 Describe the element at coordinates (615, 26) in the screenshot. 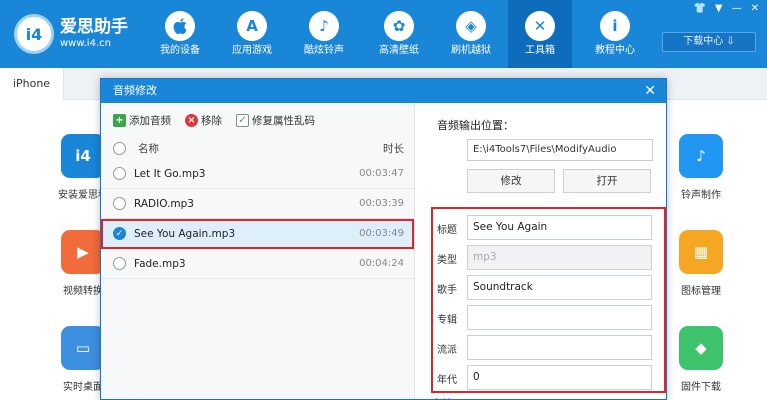

I see `info-icon: i` at that location.